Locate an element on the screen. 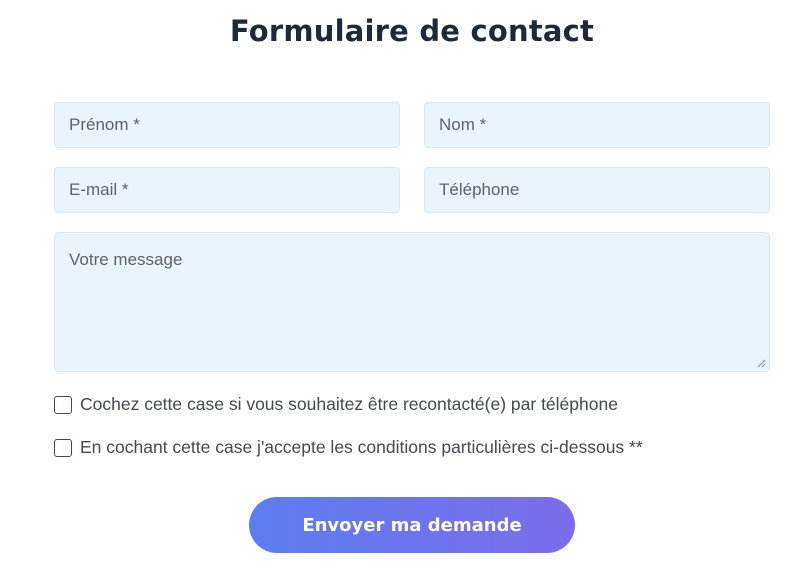 This screenshot has height=580, width=812. email-input is located at coordinates (227, 190).